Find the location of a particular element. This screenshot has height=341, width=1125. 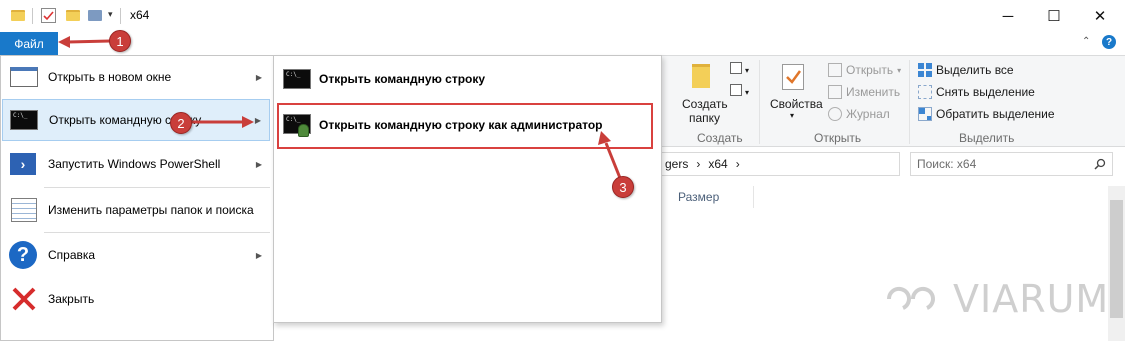

annotation-marker-3: 3 is located at coordinates (623, 187).